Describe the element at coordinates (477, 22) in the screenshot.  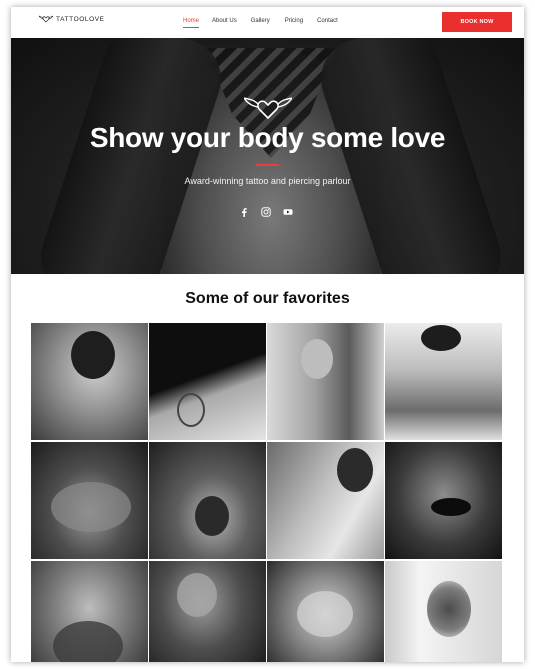
I see `book-now-button: BOOK NOW` at that location.